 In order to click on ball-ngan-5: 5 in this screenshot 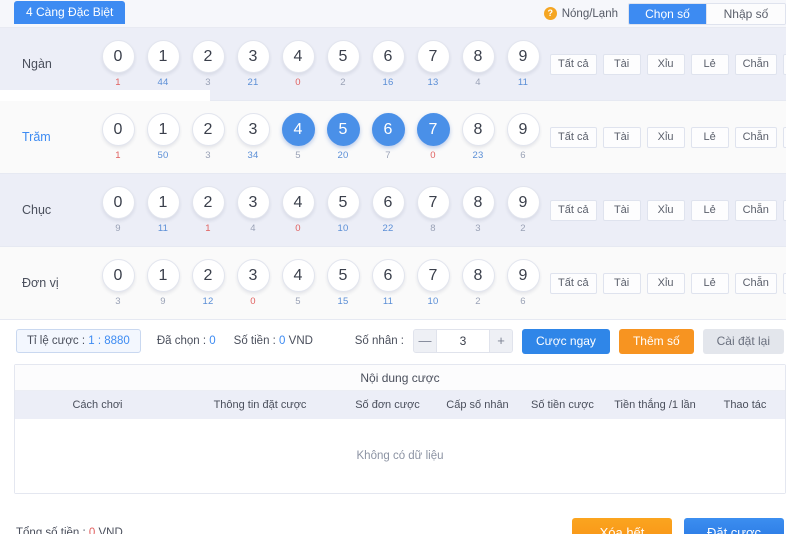, I will do `click(343, 56)`.